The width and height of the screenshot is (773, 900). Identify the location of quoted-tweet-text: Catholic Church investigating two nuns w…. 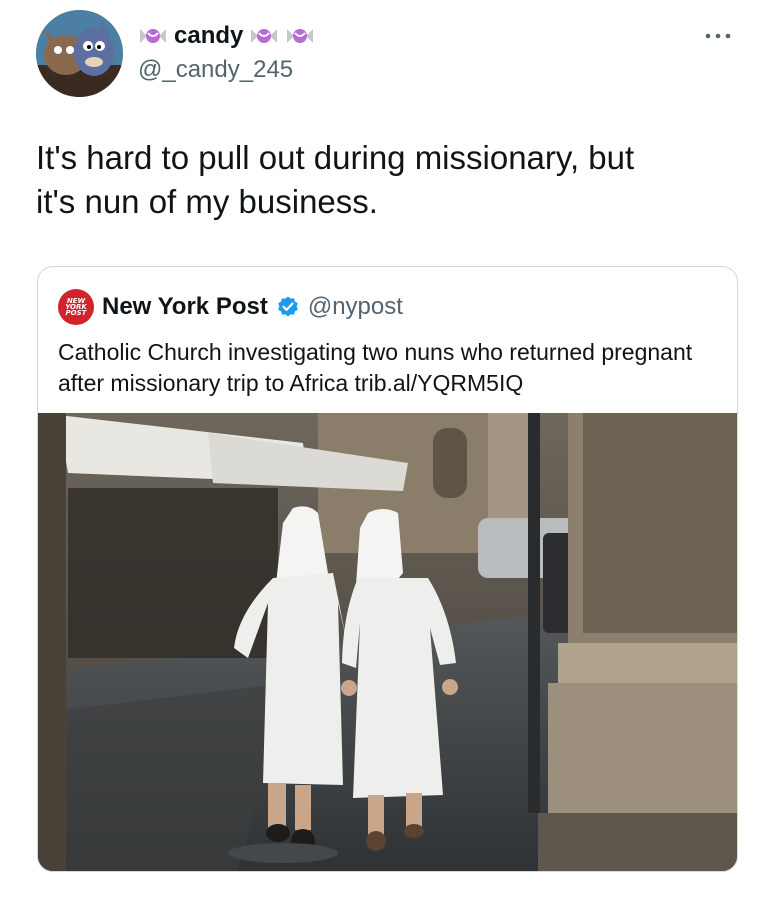
(375, 367).